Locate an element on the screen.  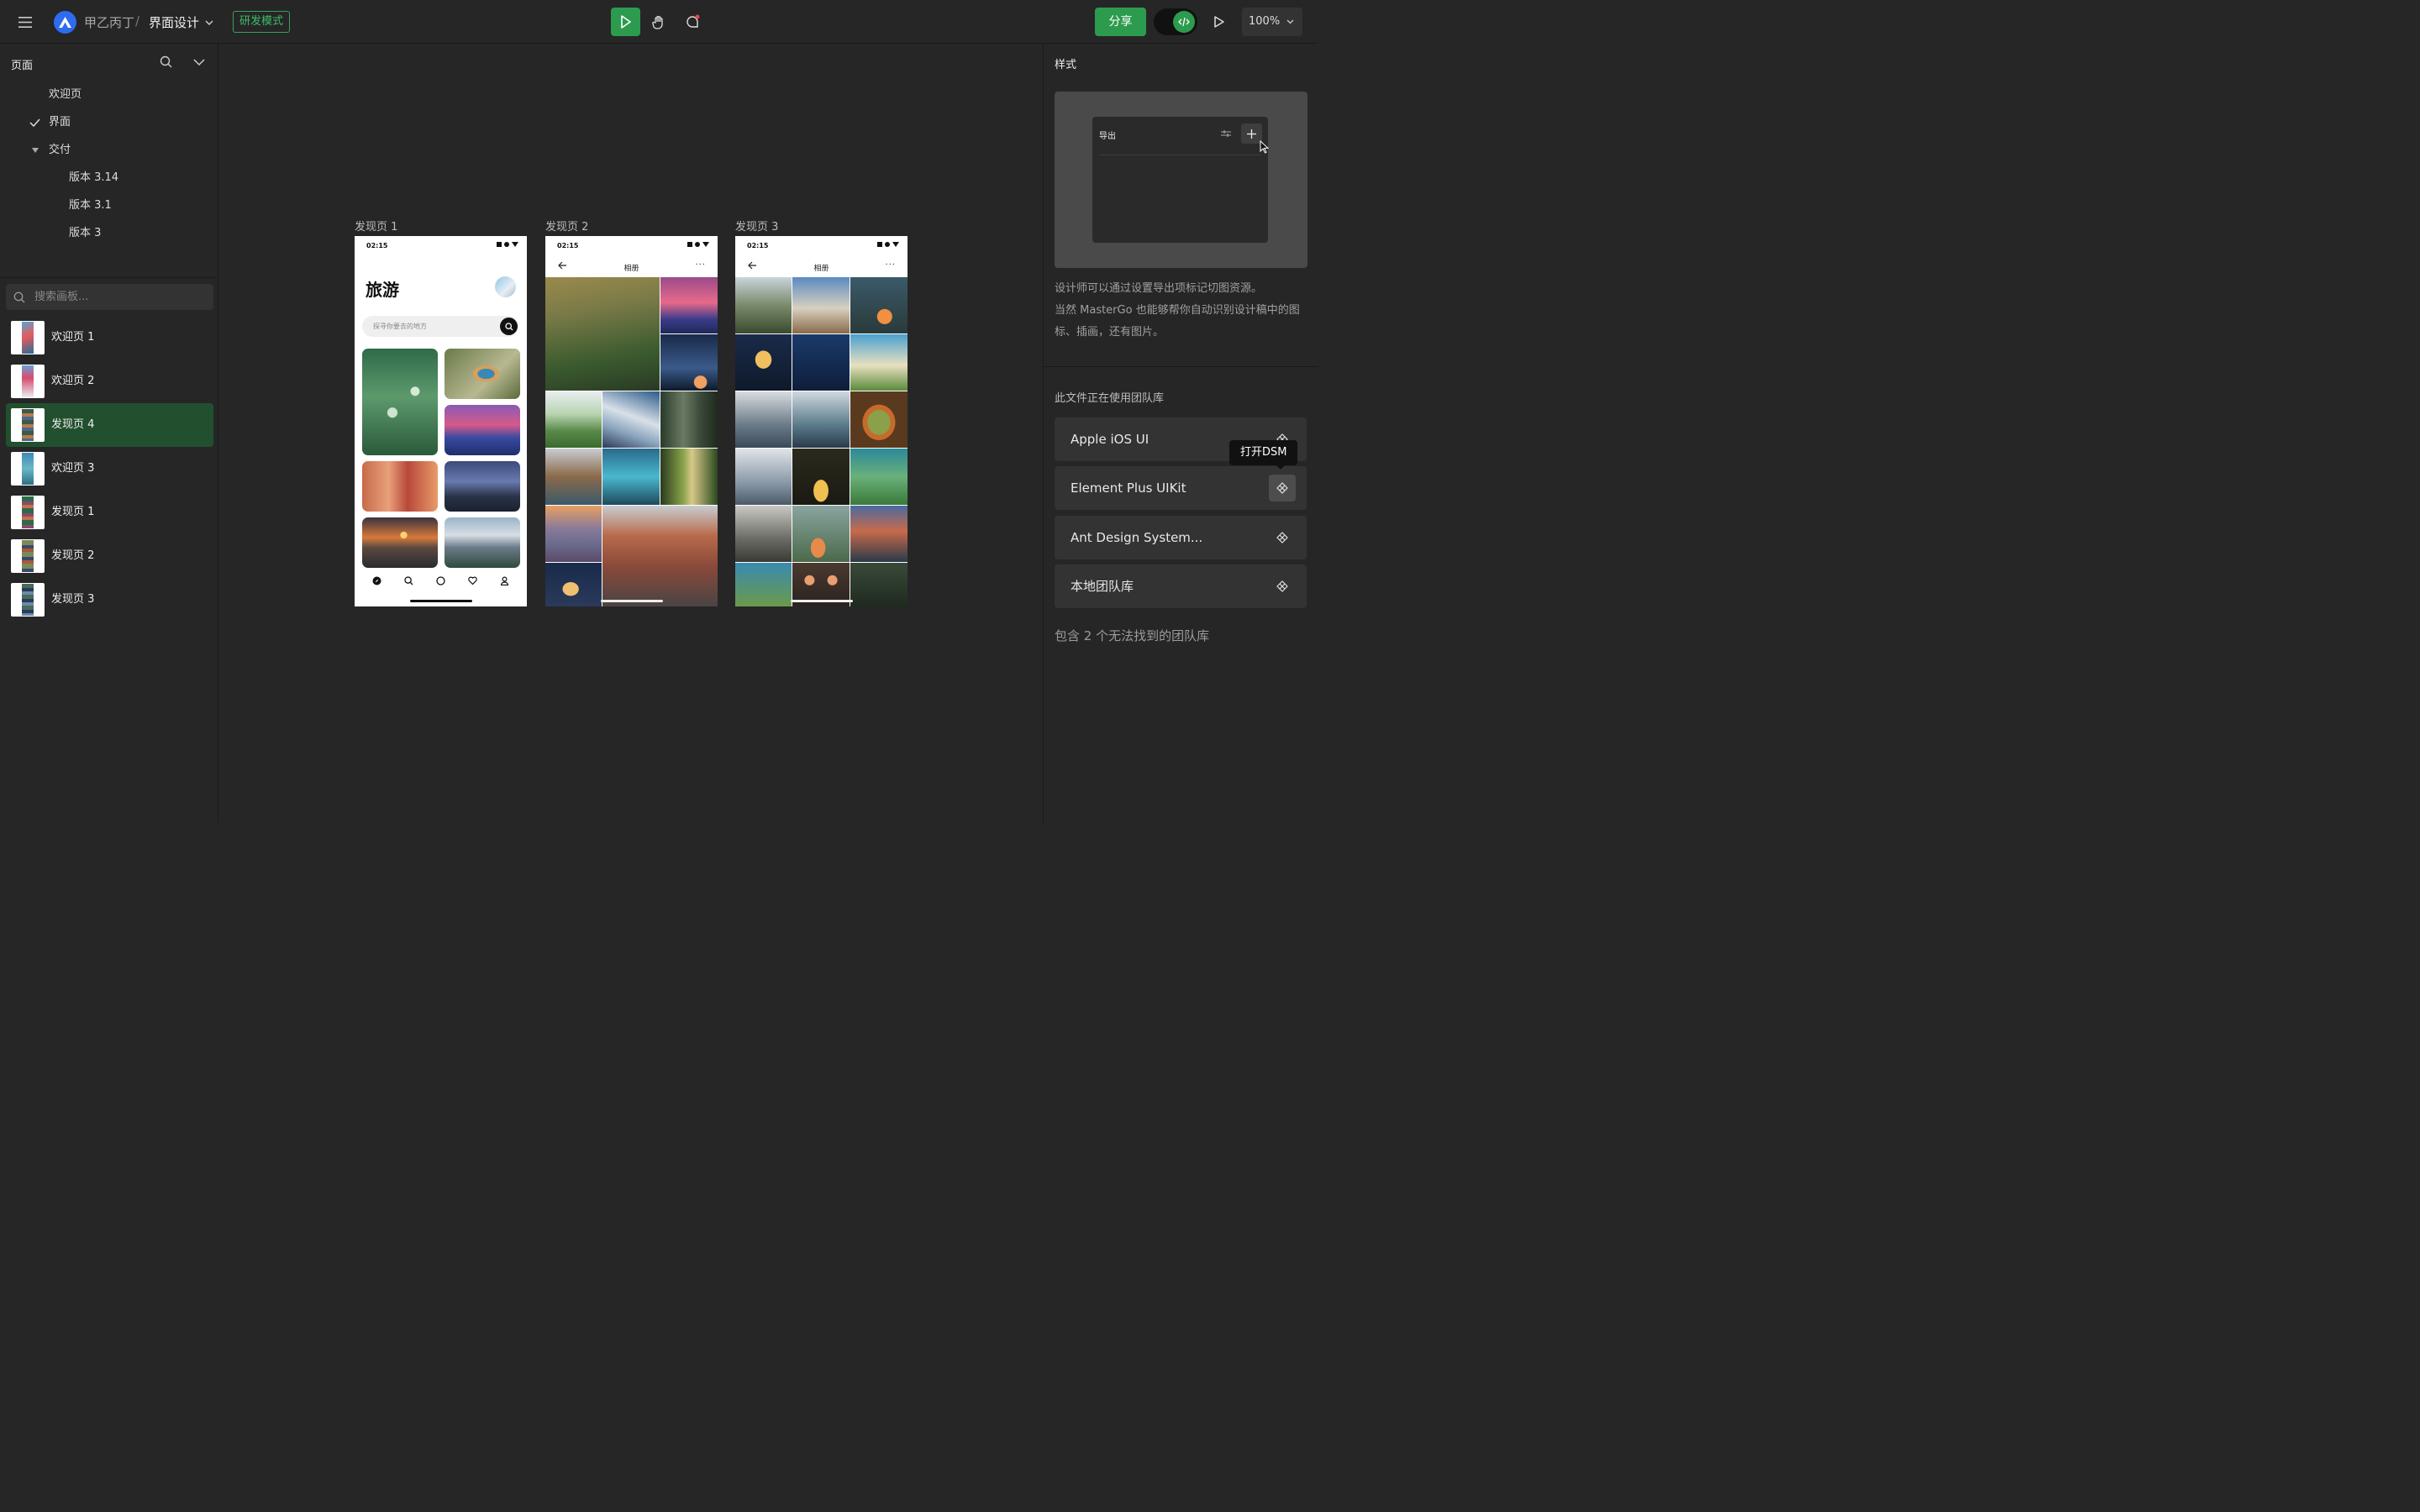
page-item-version-3-14: 版本 3.14 is located at coordinates (109, 178).